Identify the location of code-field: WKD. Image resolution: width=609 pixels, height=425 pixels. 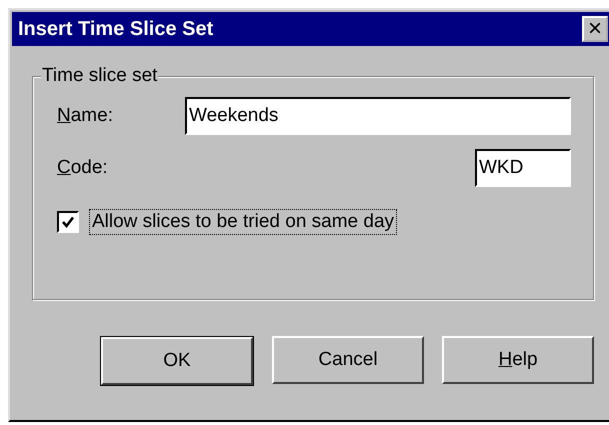
(523, 168).